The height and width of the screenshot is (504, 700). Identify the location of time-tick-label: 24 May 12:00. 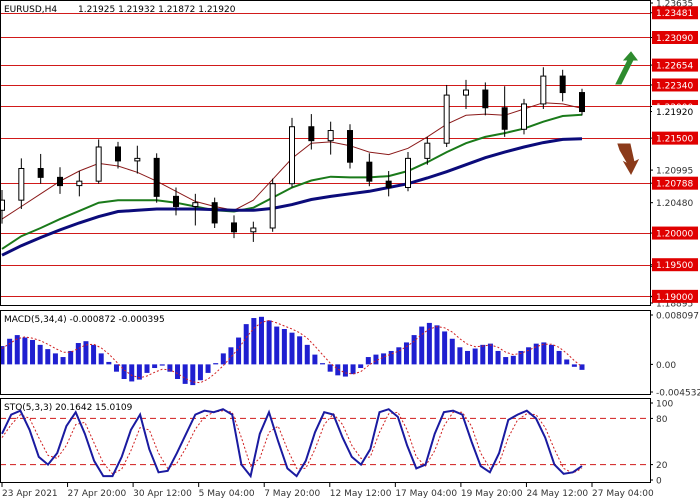
(557, 494).